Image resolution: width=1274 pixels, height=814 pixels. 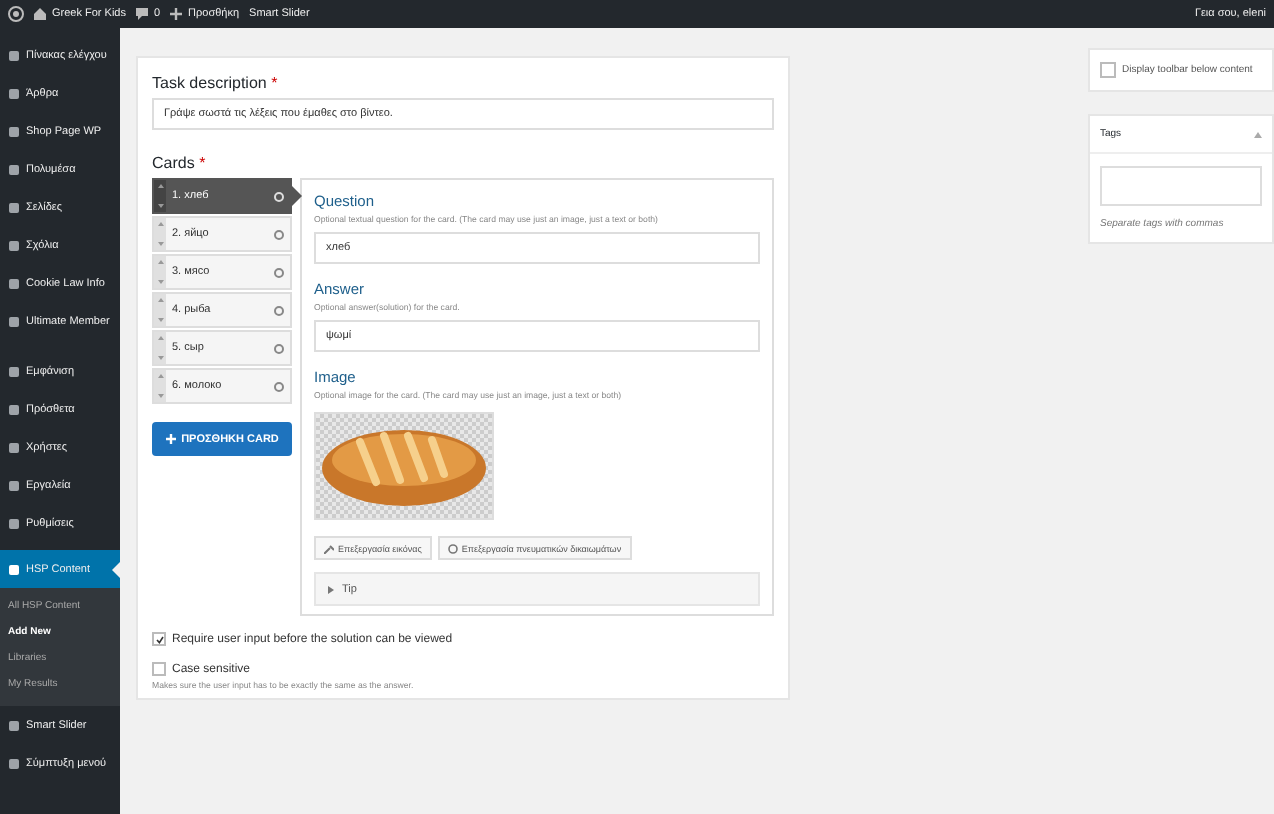 I want to click on wrench-icon, so click(x=329, y=548).